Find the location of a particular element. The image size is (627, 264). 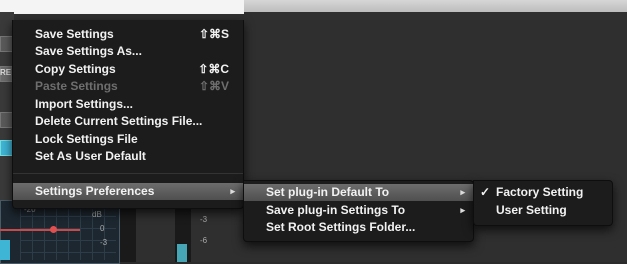

menu-item-factory-setting: ✓ Factory Setting is located at coordinates (543, 192).